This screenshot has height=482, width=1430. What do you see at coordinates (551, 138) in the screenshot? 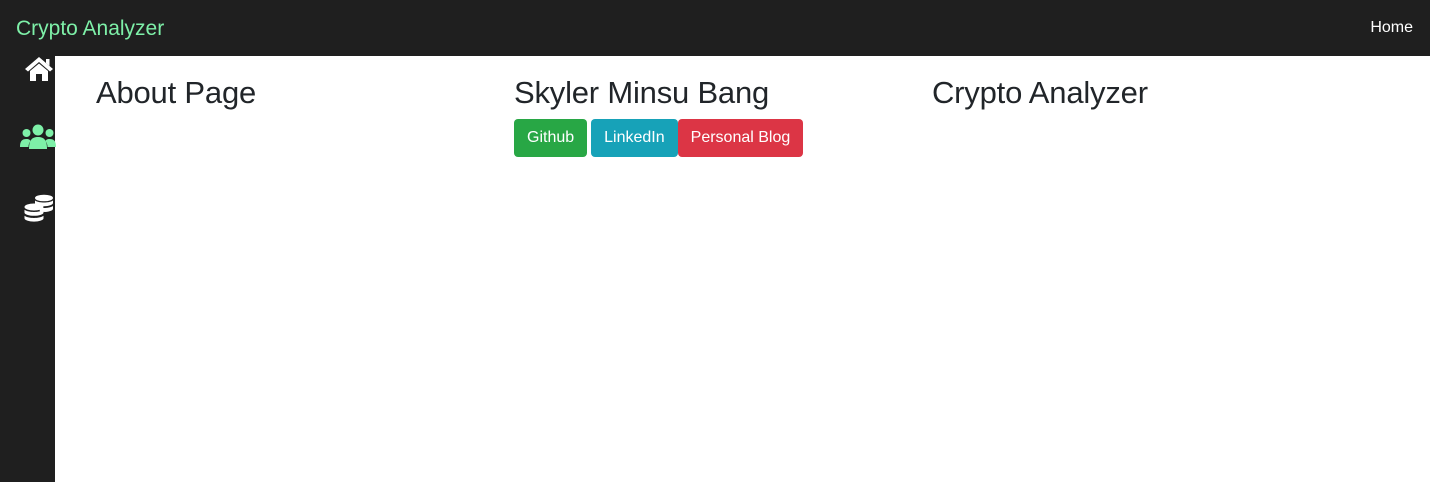
I see `github-button: Github` at bounding box center [551, 138].